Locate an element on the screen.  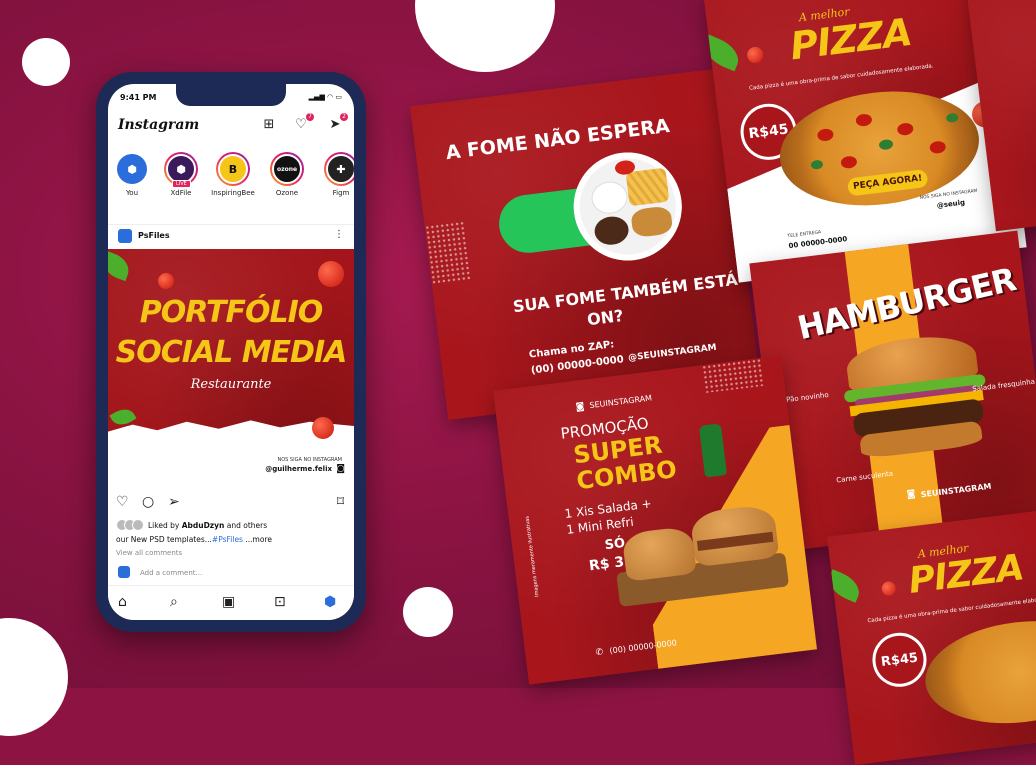
shop-icon: ⊡ is located at coordinates (280, 602).